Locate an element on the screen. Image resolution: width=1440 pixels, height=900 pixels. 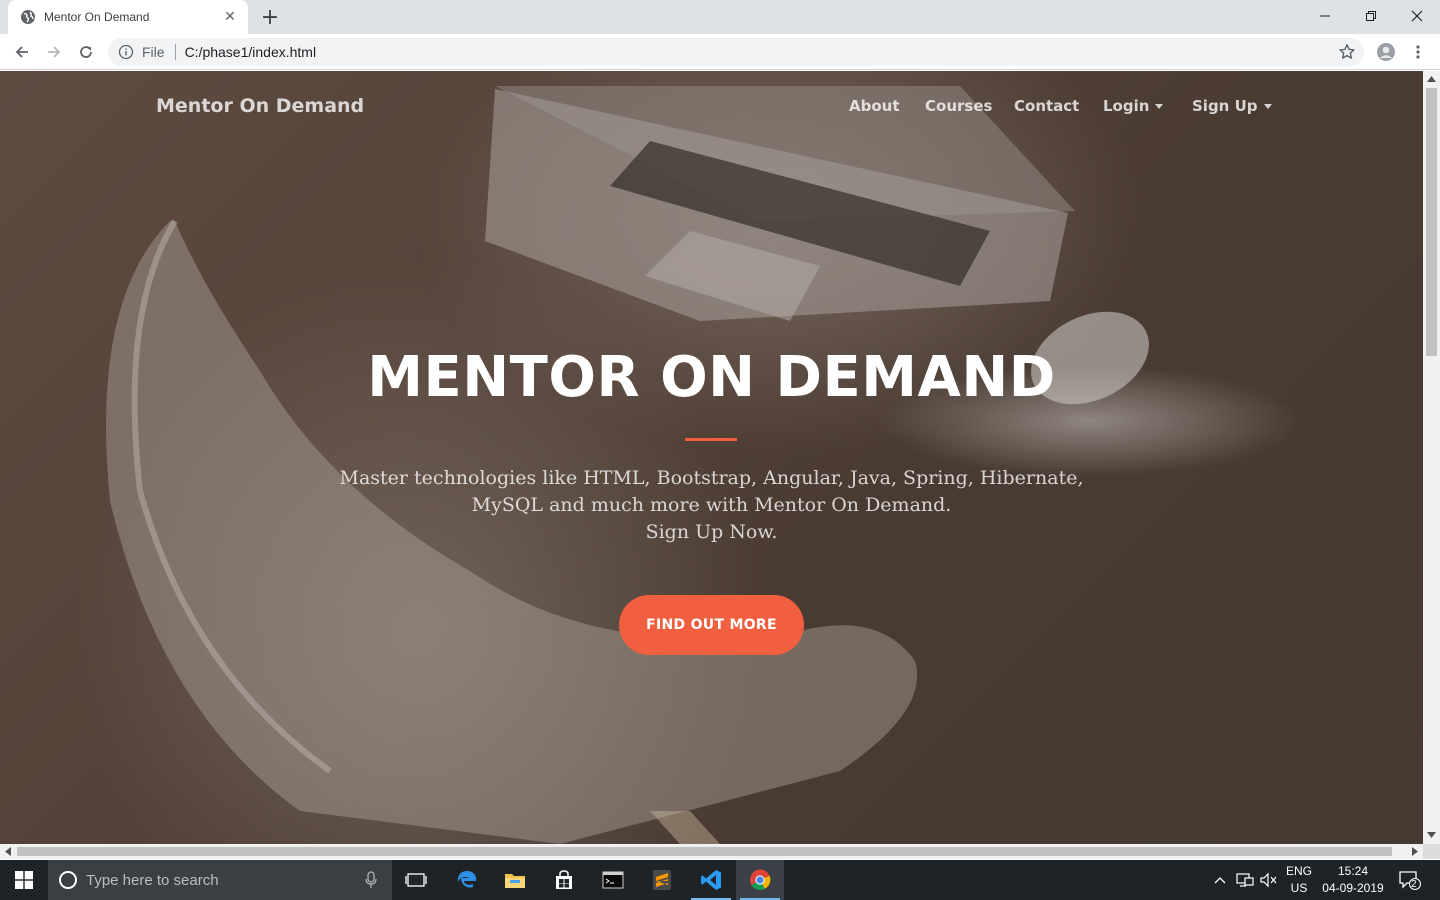
close-icon is located at coordinates (1417, 16).